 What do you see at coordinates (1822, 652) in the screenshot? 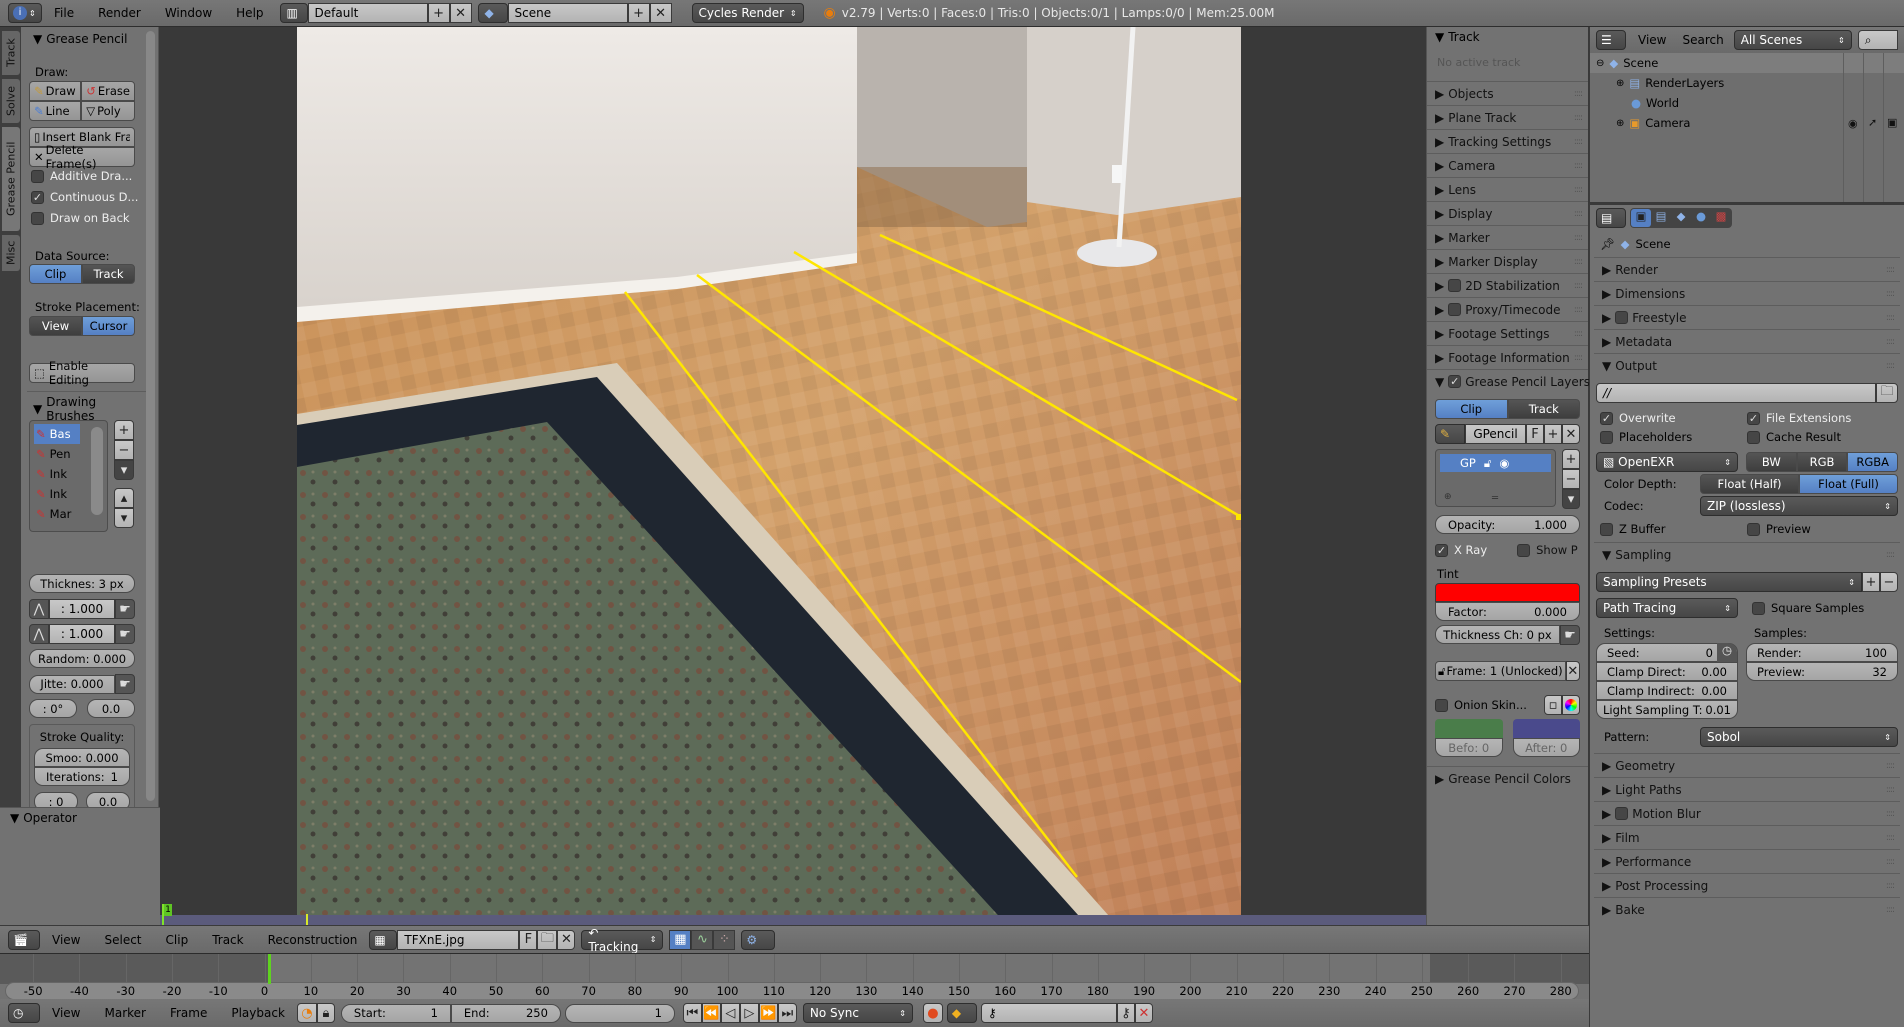
I see `render-samples-field: Render: 100` at bounding box center [1822, 652].